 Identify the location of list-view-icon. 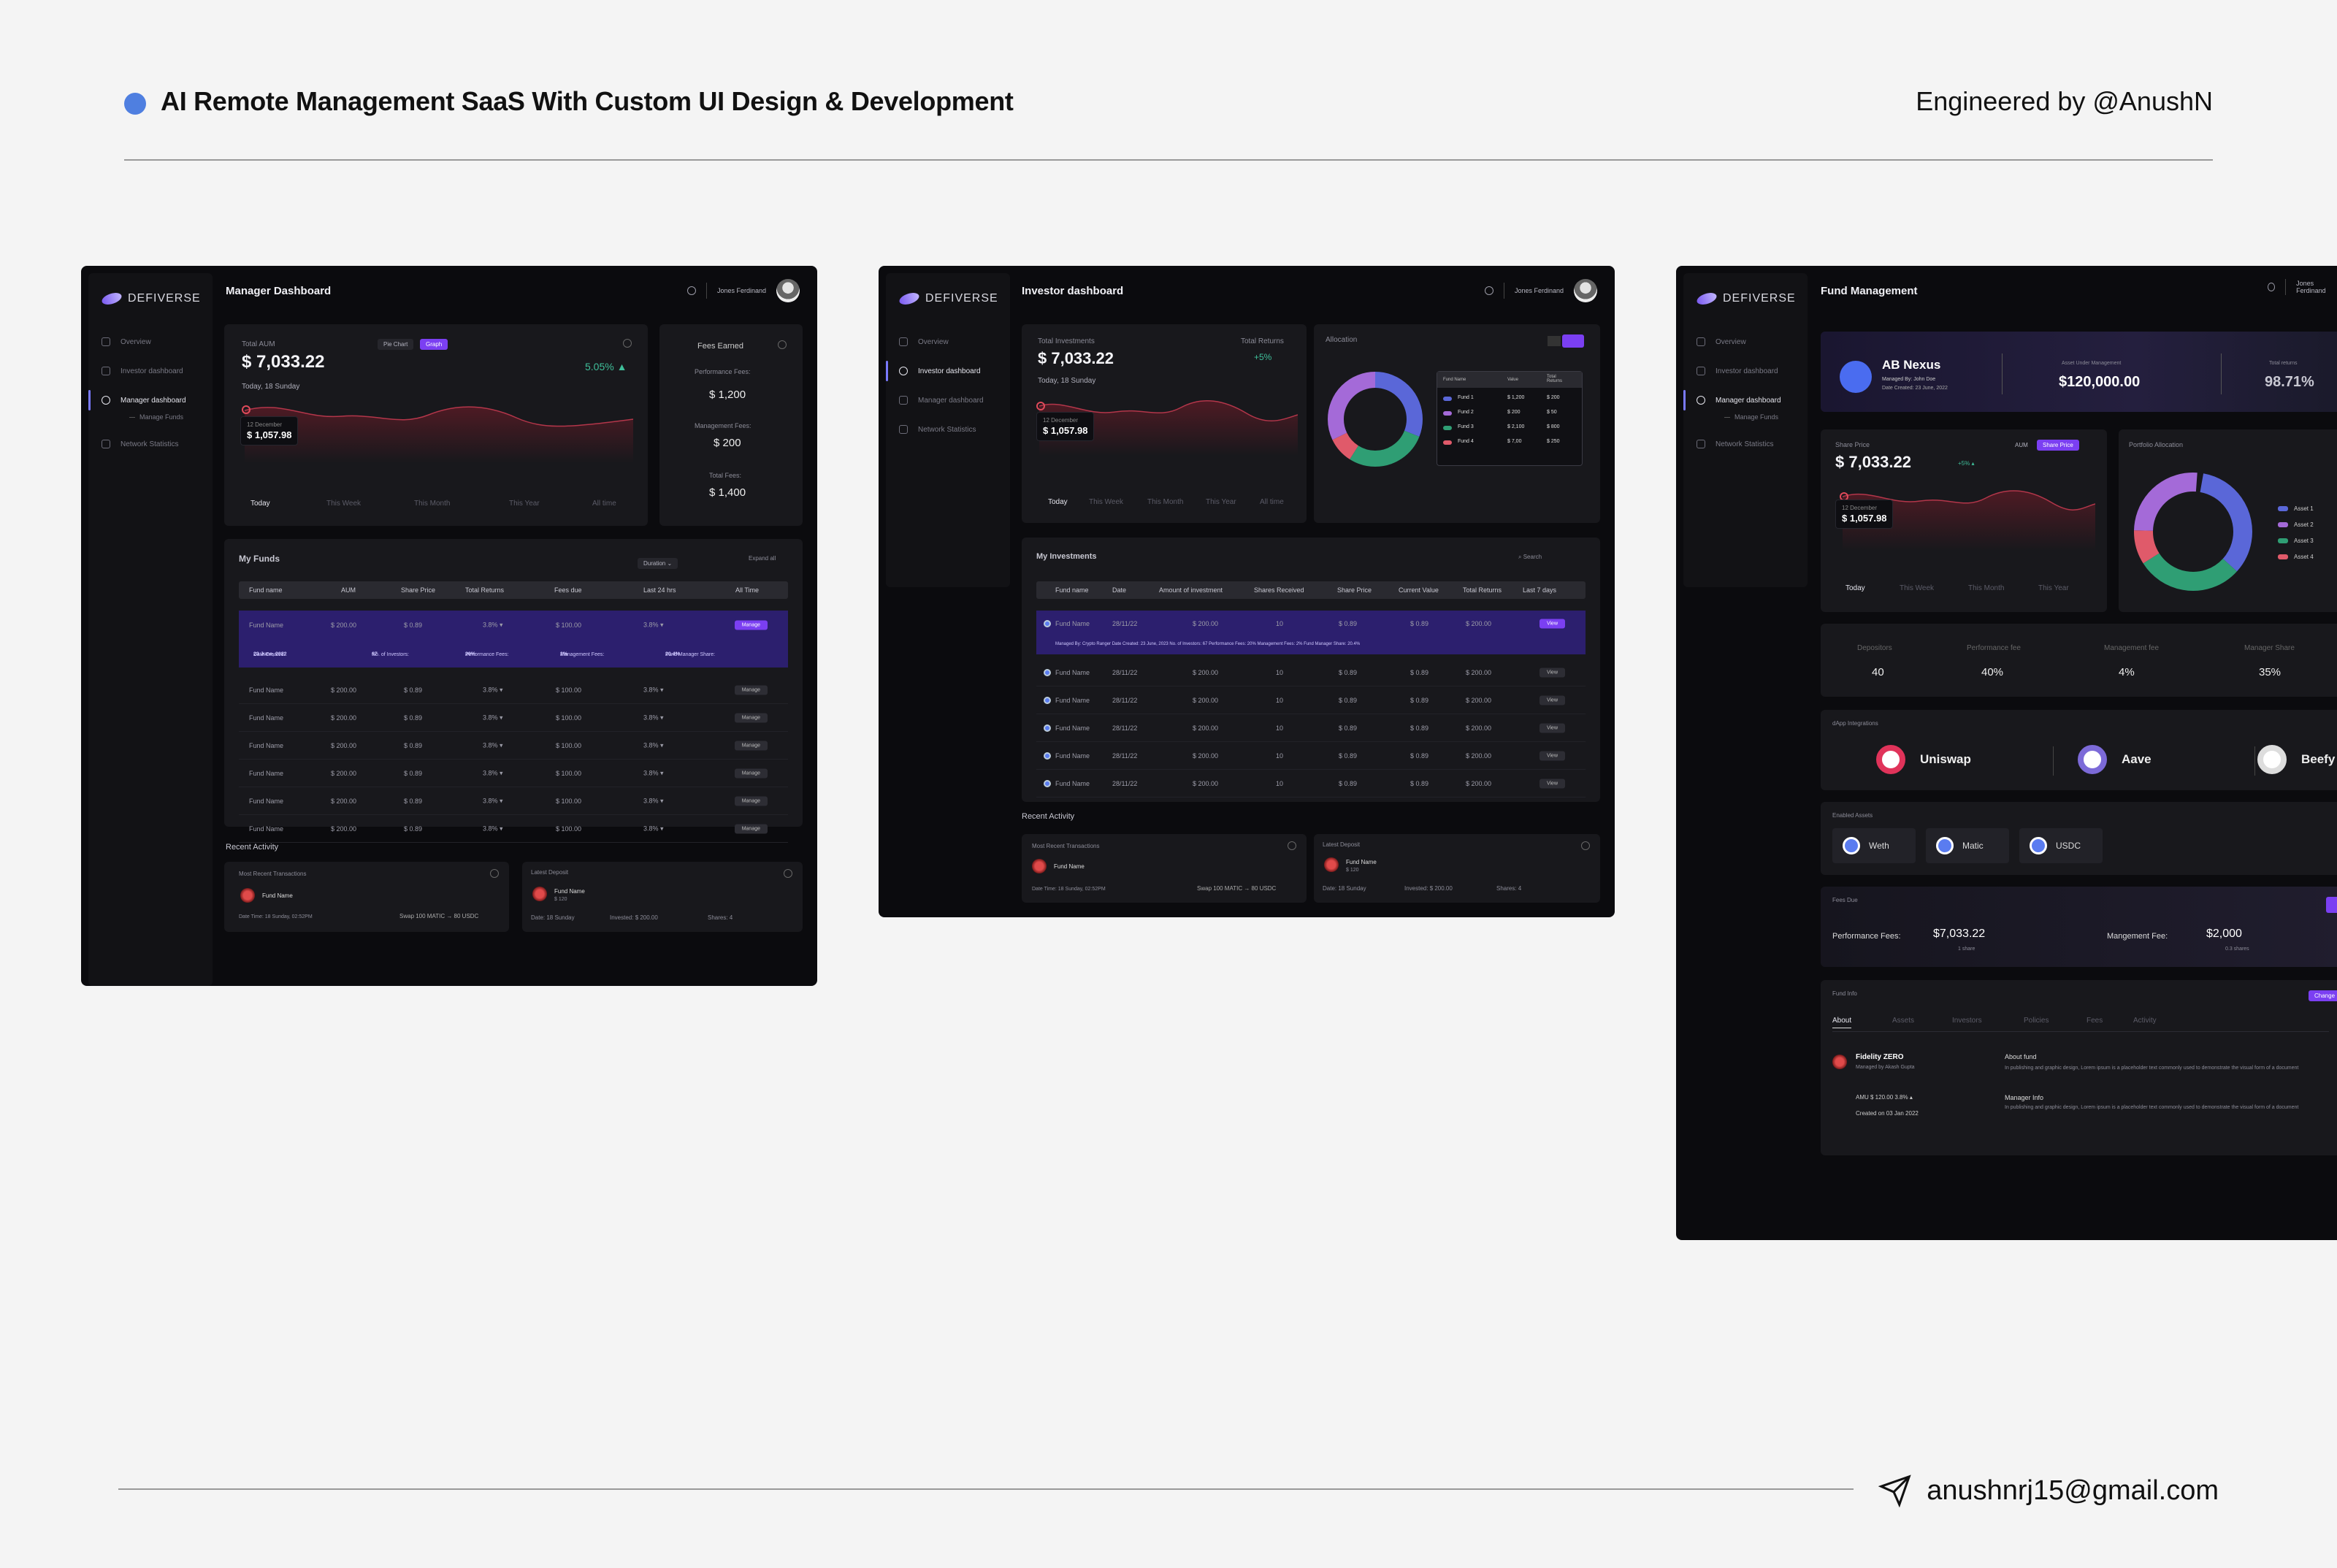
(1555, 341).